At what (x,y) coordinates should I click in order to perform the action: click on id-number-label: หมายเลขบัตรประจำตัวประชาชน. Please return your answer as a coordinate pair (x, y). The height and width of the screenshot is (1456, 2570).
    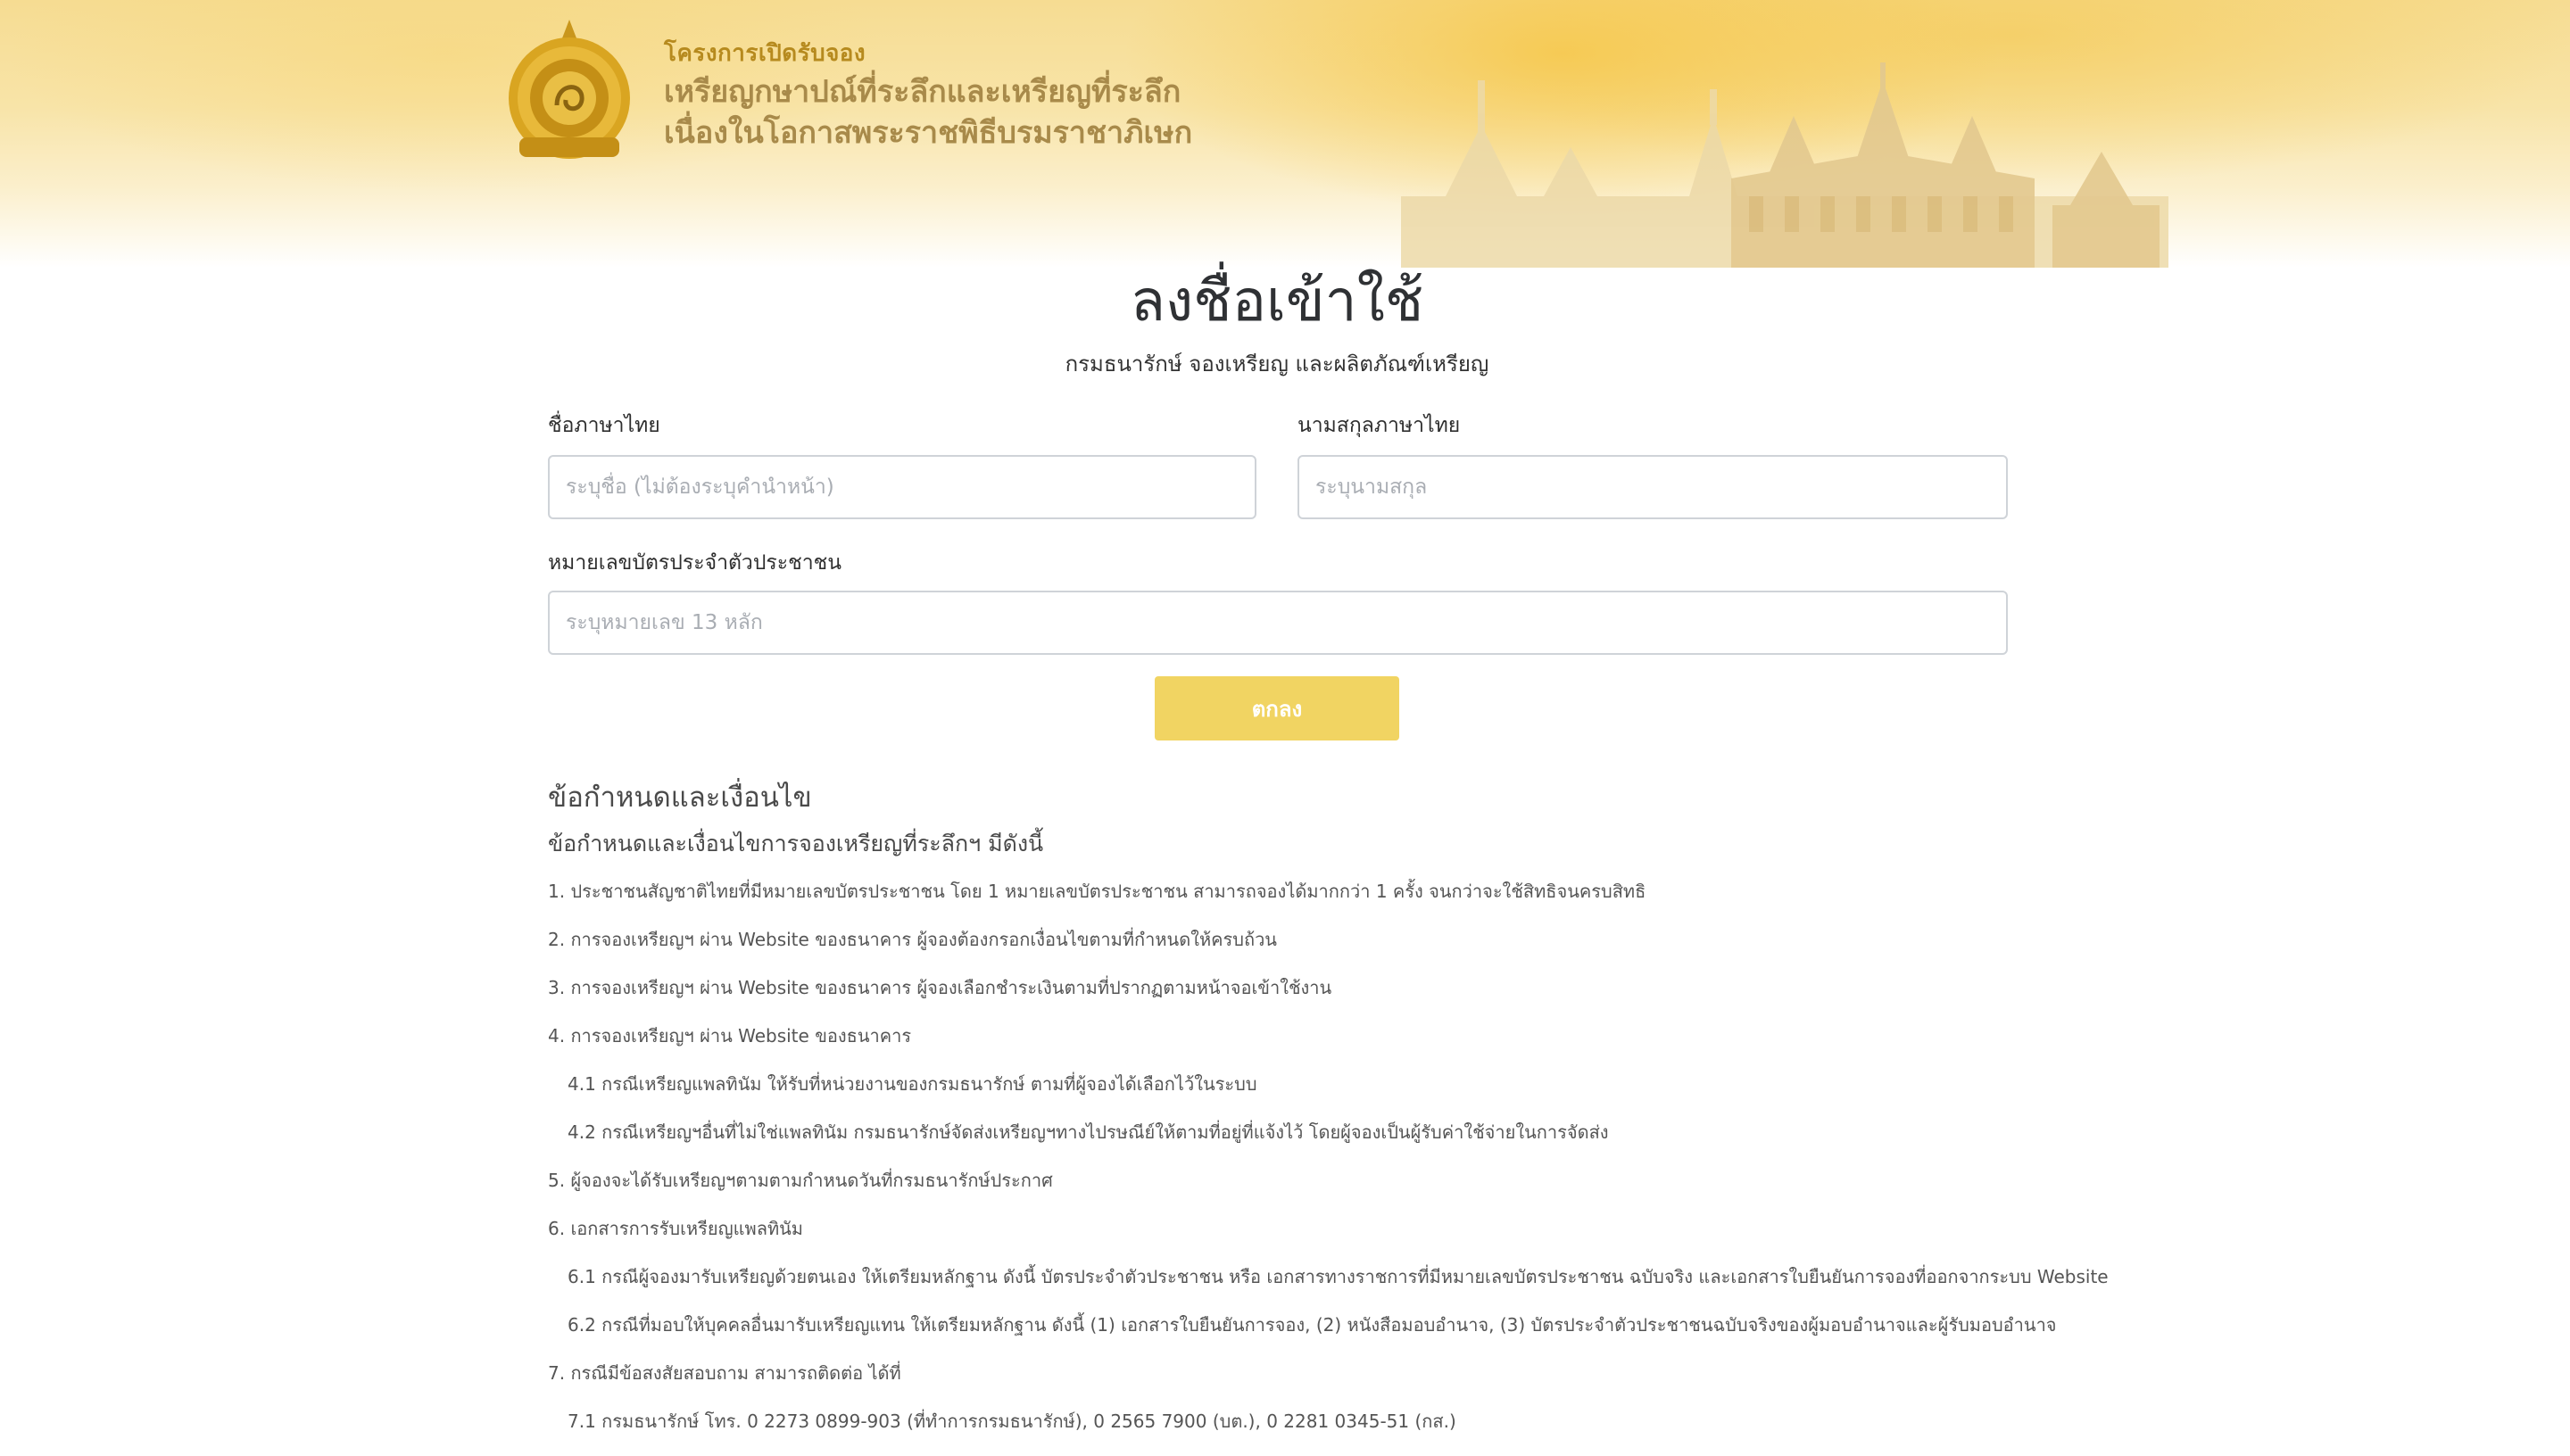
    Looking at the image, I should click on (694, 563).